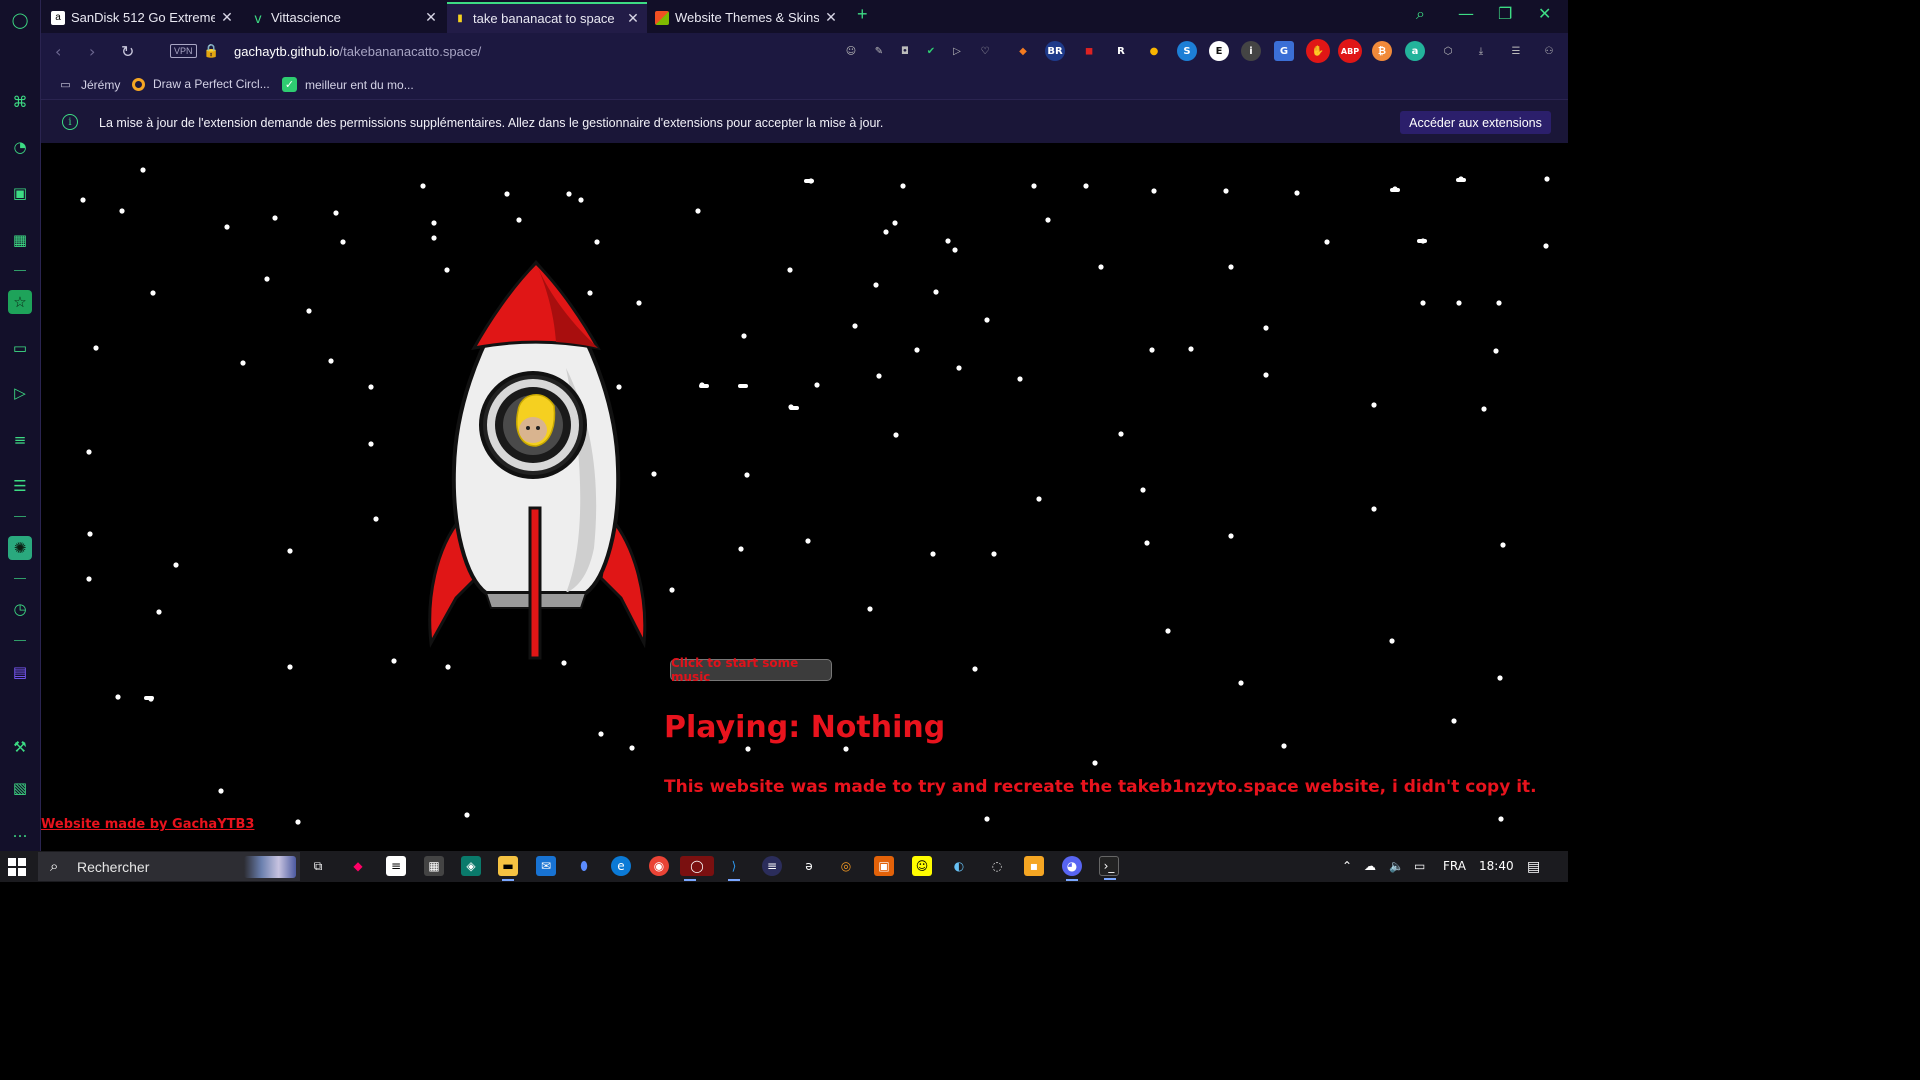 This screenshot has width=1920, height=1080. What do you see at coordinates (621, 866) in the screenshot?
I see `edge-icon: e` at bounding box center [621, 866].